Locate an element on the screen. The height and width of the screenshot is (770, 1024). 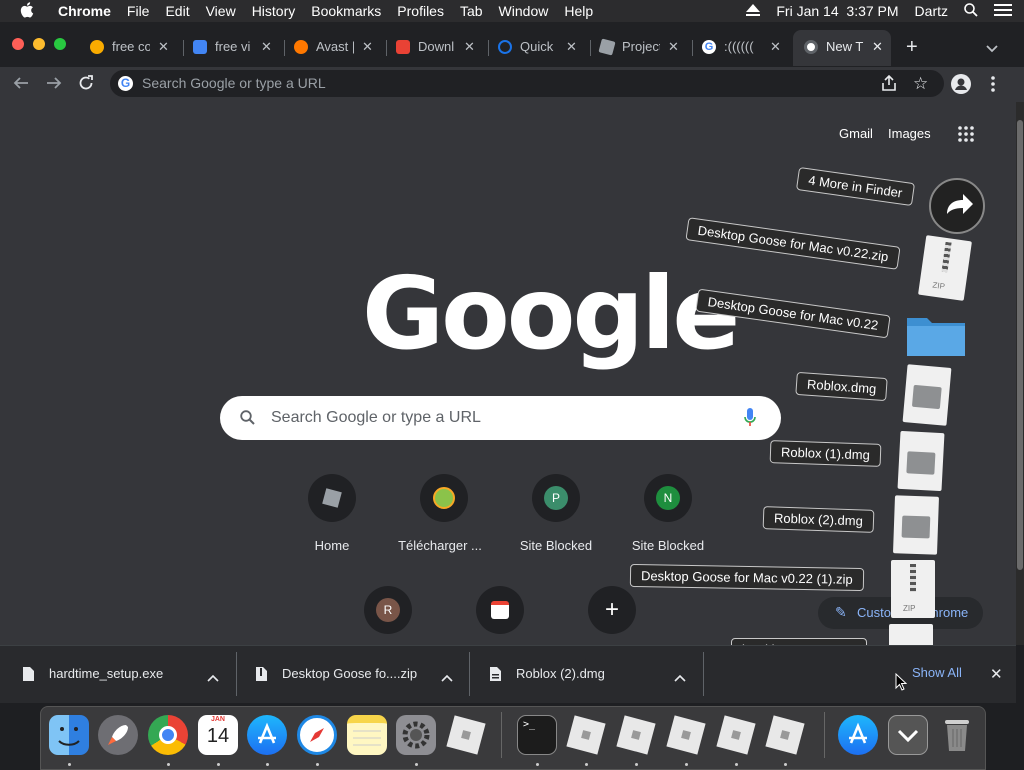
user-name: Dartz is located at coordinates (931, 11).